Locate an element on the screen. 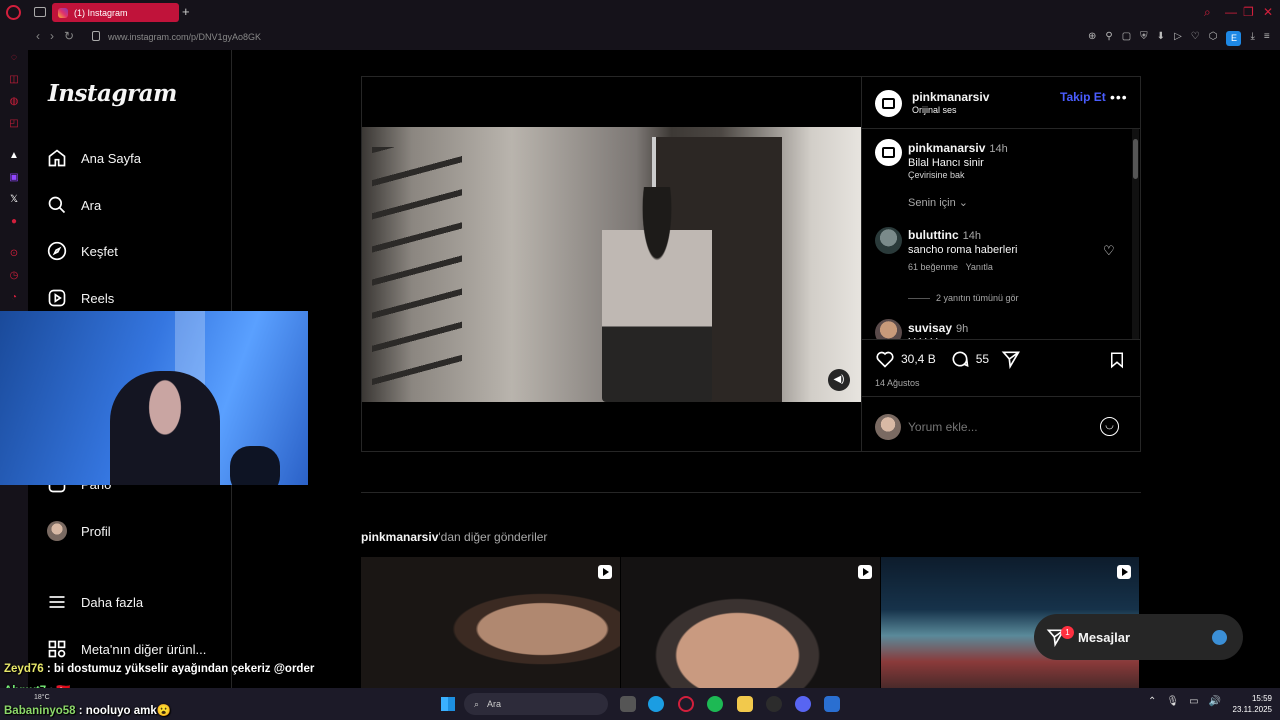 This screenshot has width=1280, height=720. bookmark-icon is located at coordinates (1117, 360).